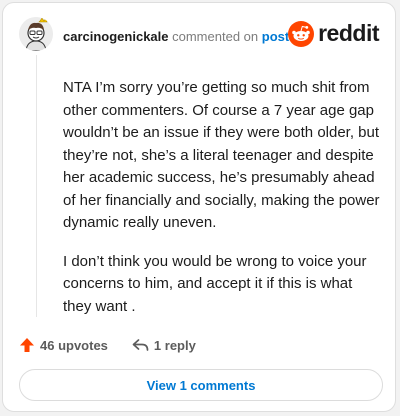 The height and width of the screenshot is (416, 400). What do you see at coordinates (215, 36) in the screenshot?
I see `action-text: commented on` at bounding box center [215, 36].